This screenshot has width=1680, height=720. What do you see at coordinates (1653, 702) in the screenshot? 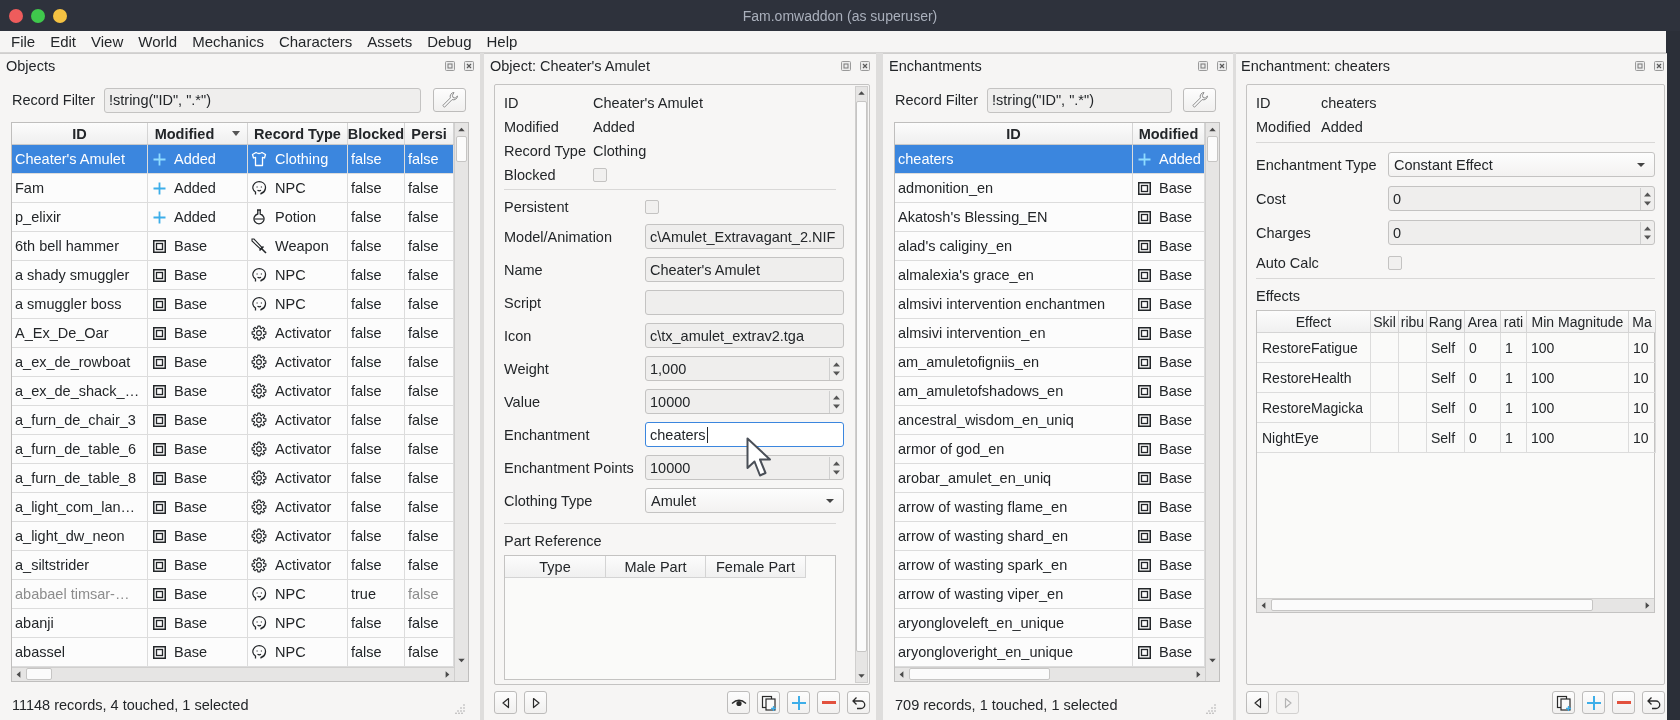
I see `revert-button` at bounding box center [1653, 702].